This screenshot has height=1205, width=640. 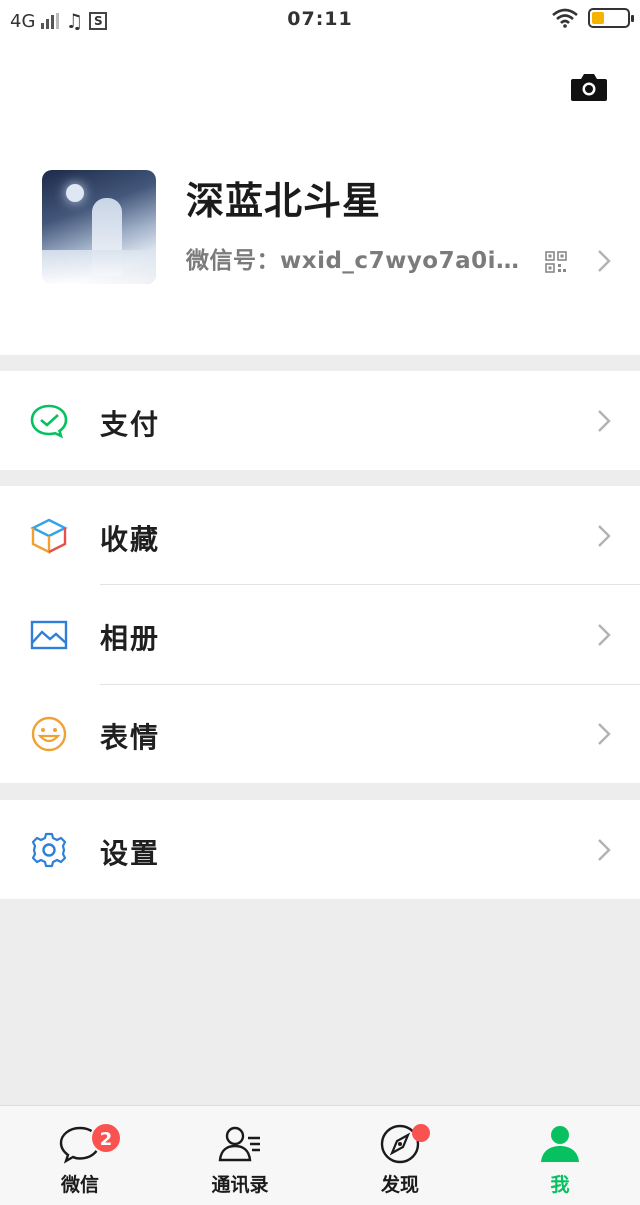 What do you see at coordinates (49, 734) in the screenshot?
I see `smiley-icon` at bounding box center [49, 734].